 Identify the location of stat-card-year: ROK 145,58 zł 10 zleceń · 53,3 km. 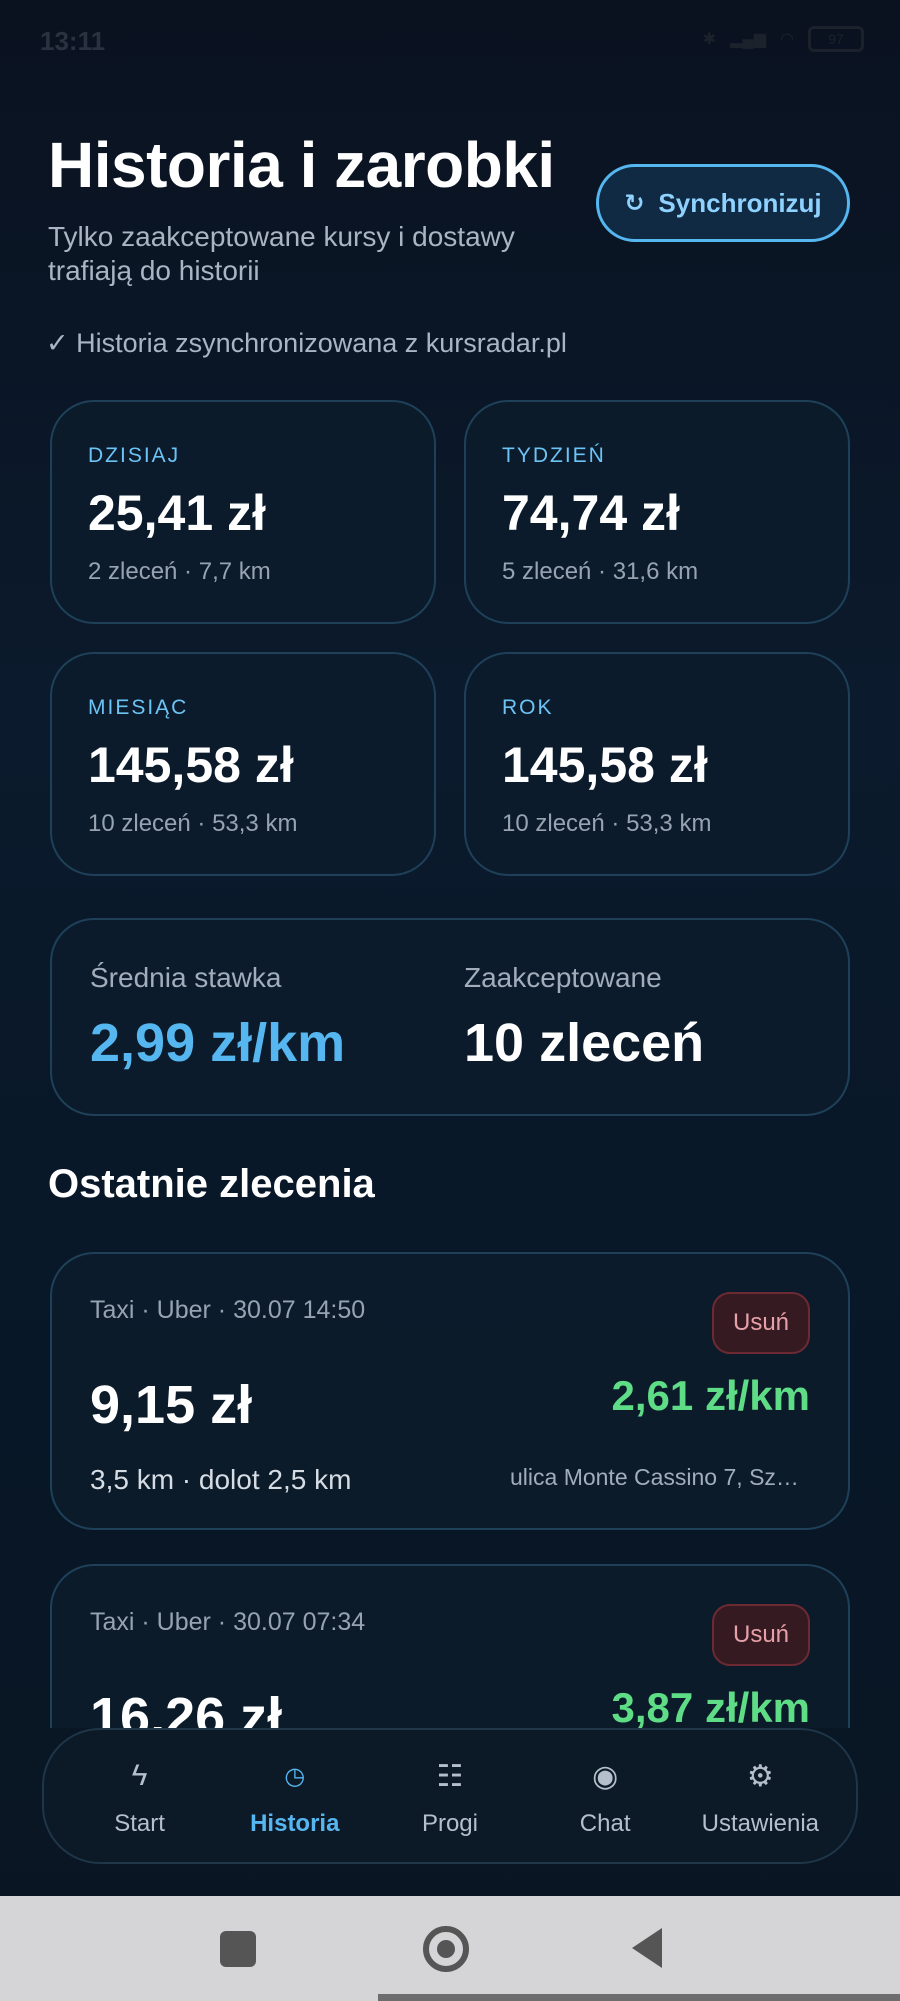
(657, 764).